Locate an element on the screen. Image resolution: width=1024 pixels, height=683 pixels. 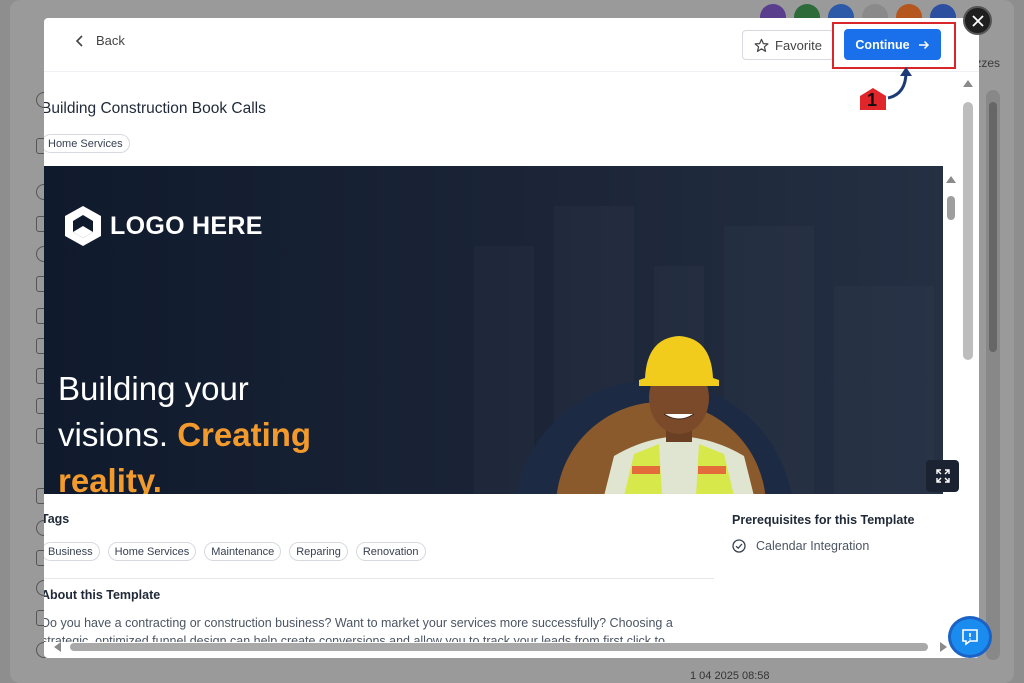
step-number: 1 is located at coordinates (872, 100).